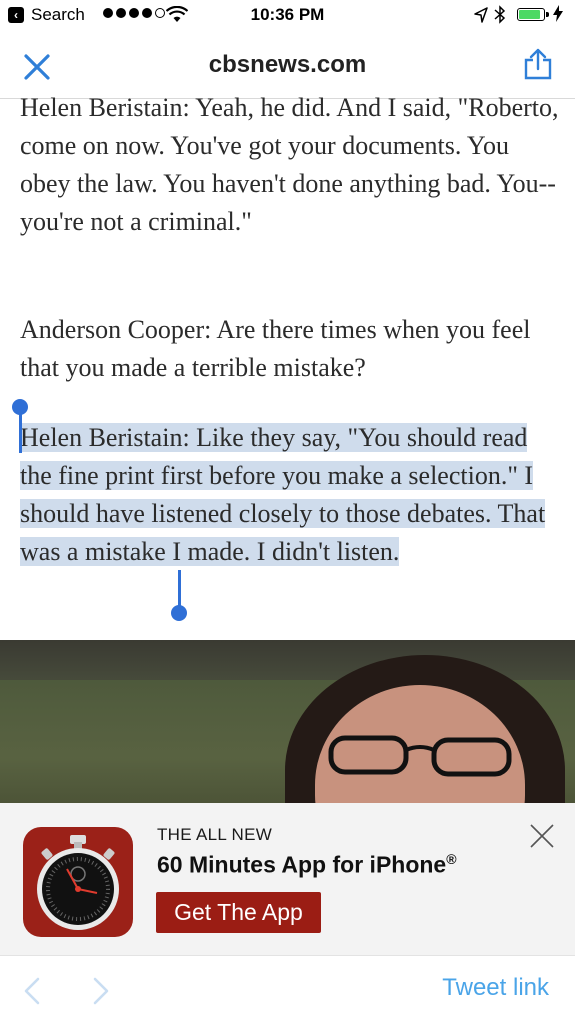  Describe the element at coordinates (238, 912) in the screenshot. I see `get-app-button: Get The App` at that location.